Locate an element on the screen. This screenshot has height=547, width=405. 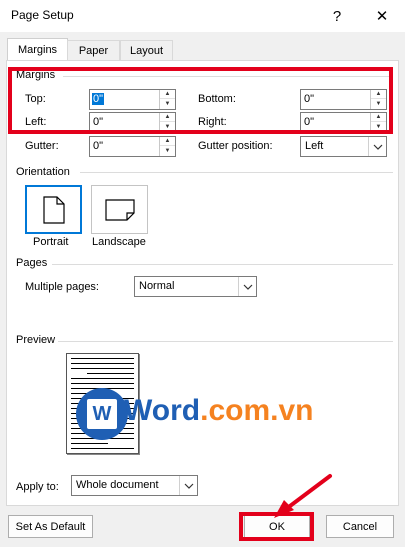
tab-margins: Margins is located at coordinates (37, 49).